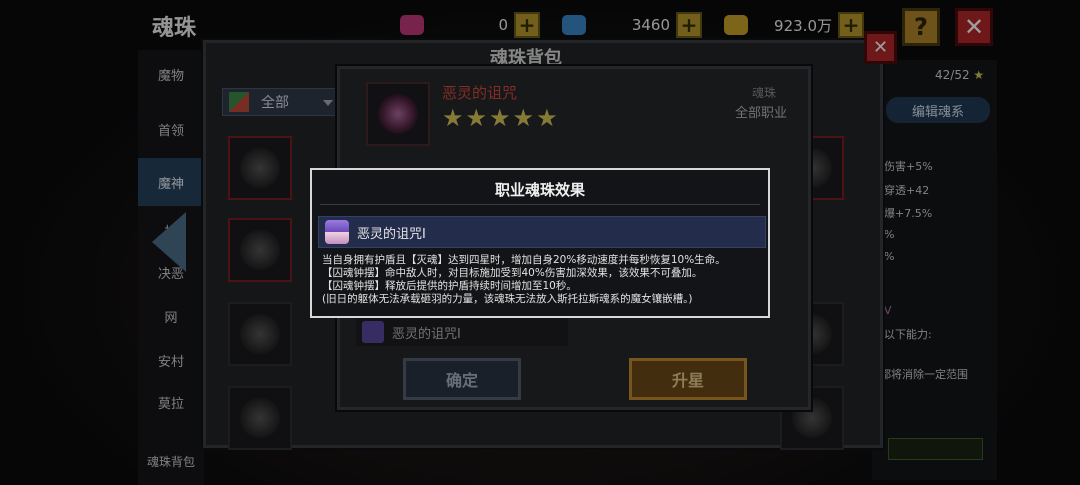 The height and width of the screenshot is (485, 1080). I want to click on modal-divider, so click(540, 204).